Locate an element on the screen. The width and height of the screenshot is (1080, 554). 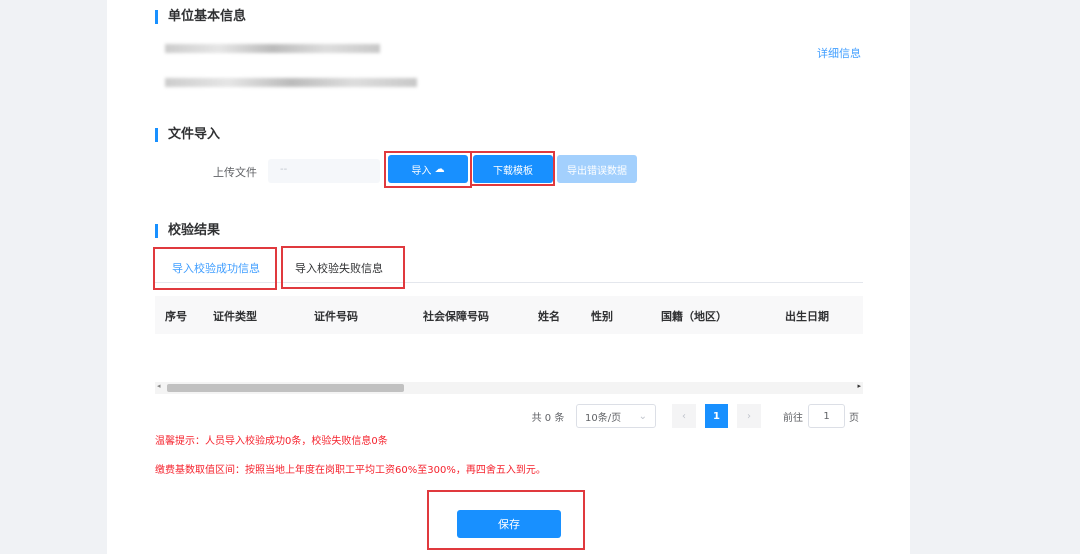
column-header: 姓名 is located at coordinates (549, 316).